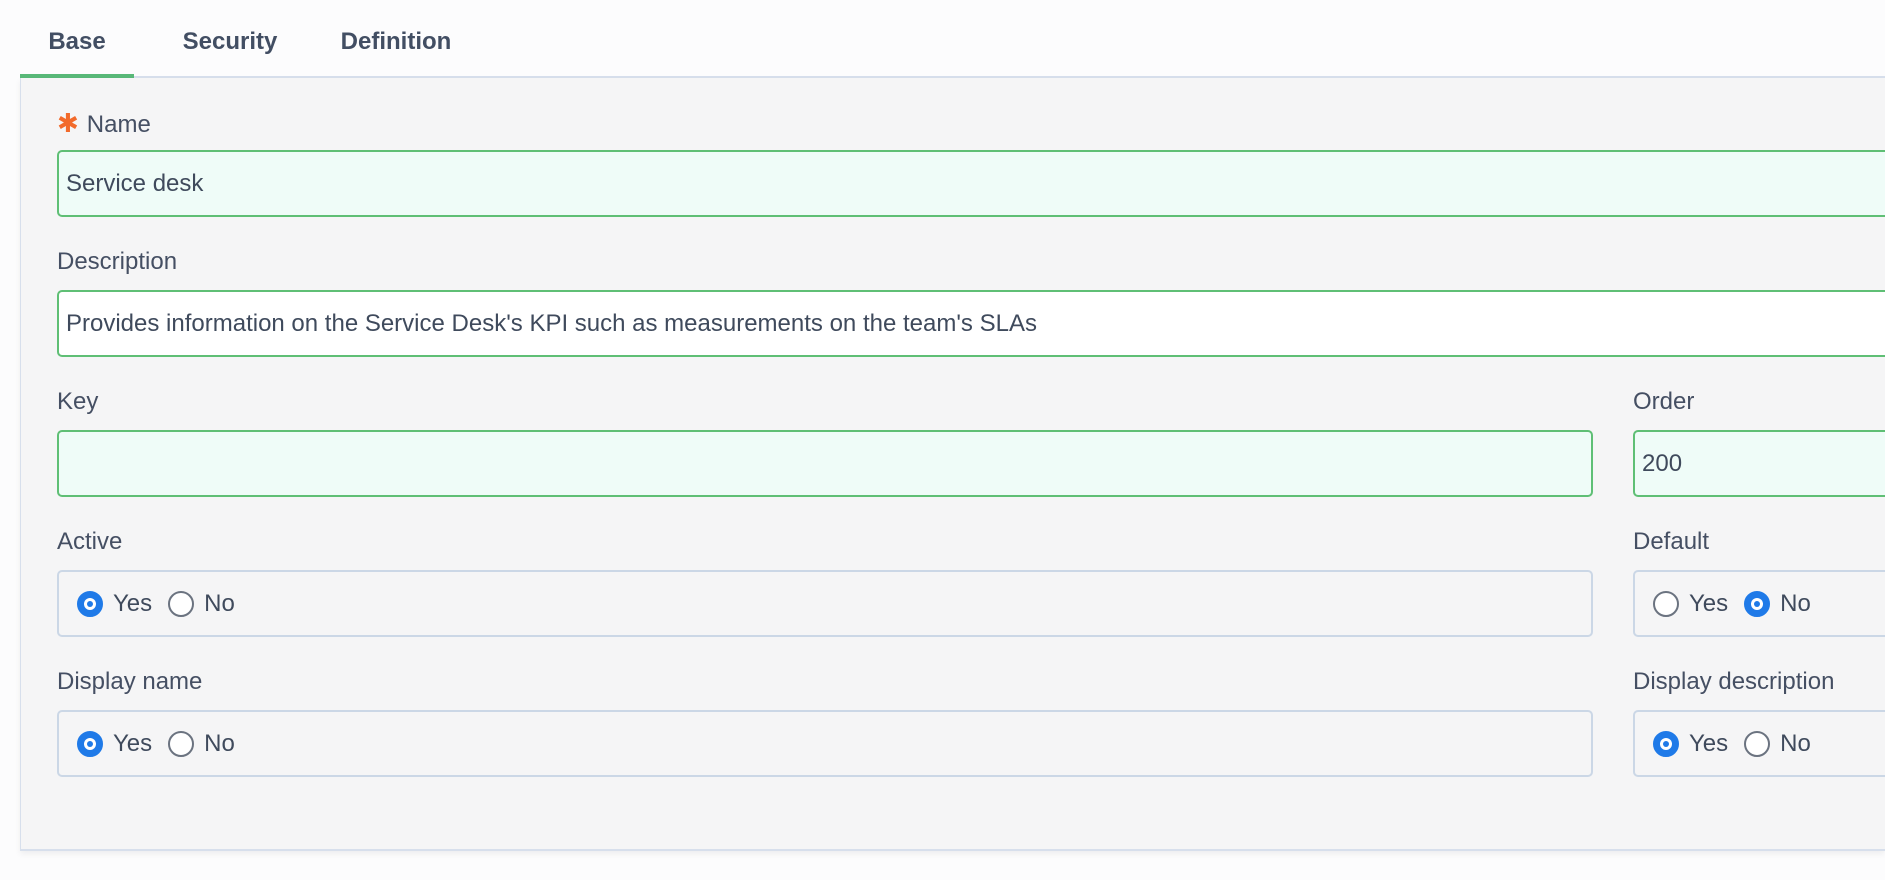 The width and height of the screenshot is (1885, 880). What do you see at coordinates (1709, 743) in the screenshot?
I see `display-description-yes-label: Yes` at bounding box center [1709, 743].